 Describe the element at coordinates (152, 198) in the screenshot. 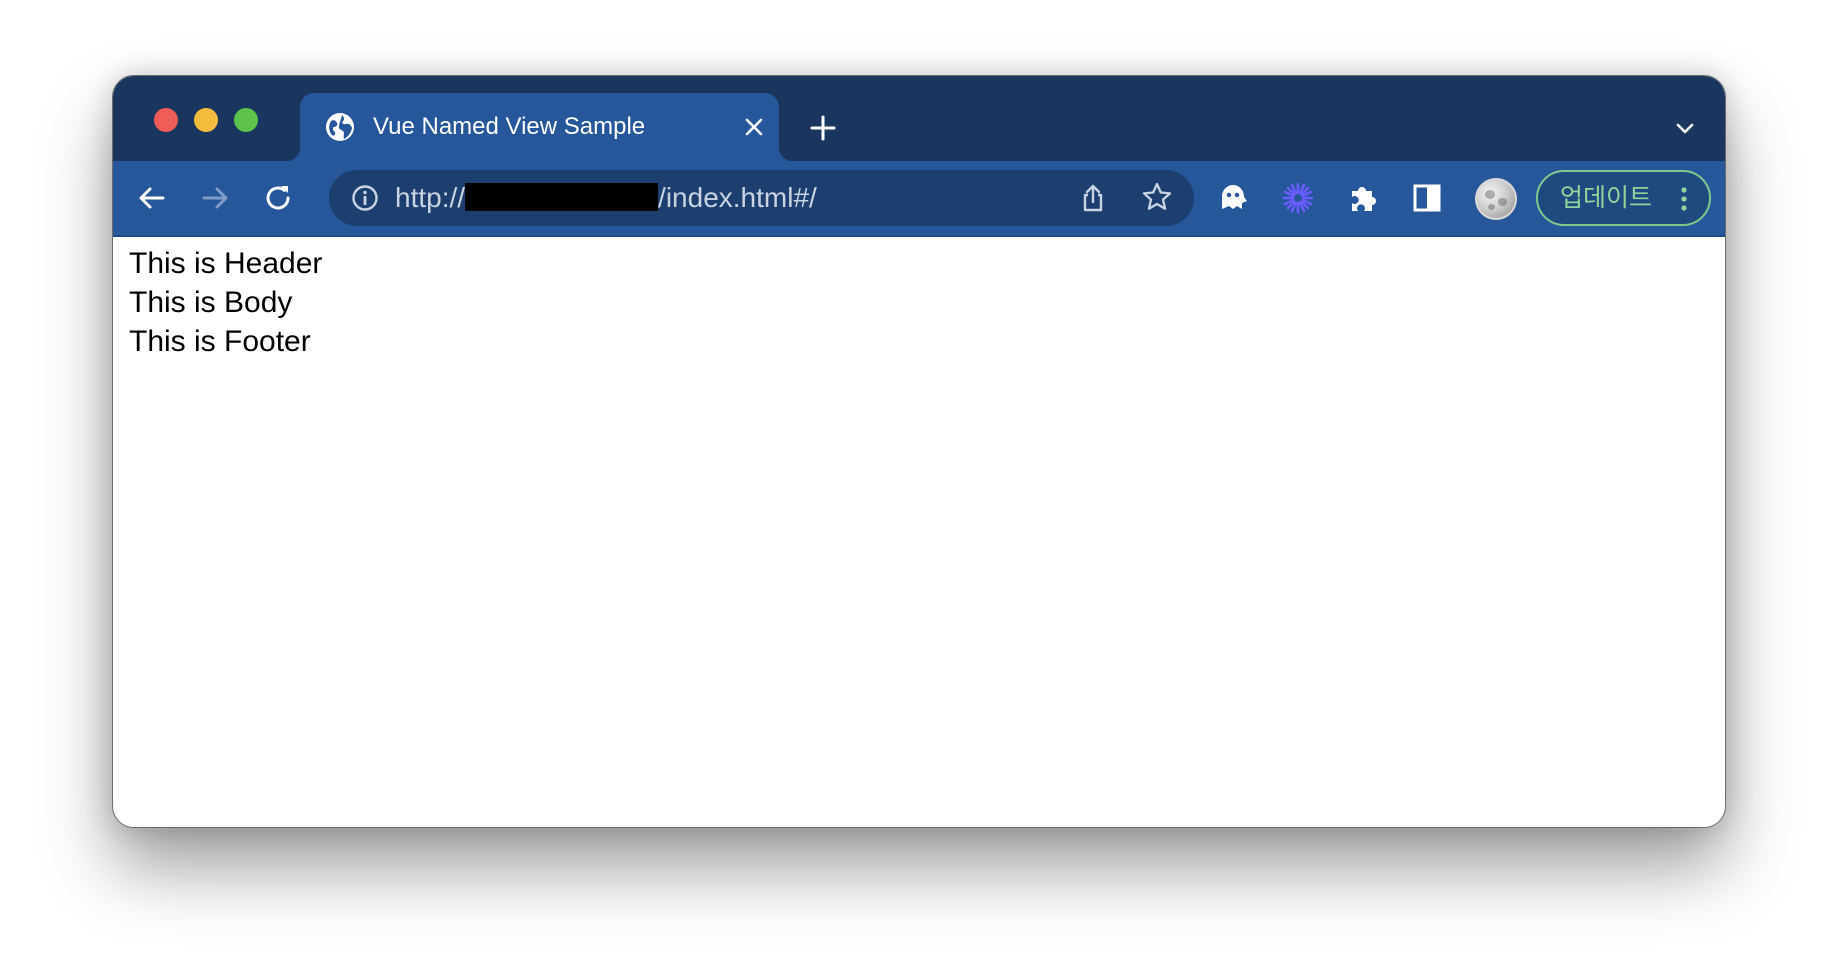

I see `back-arrow-icon` at that location.